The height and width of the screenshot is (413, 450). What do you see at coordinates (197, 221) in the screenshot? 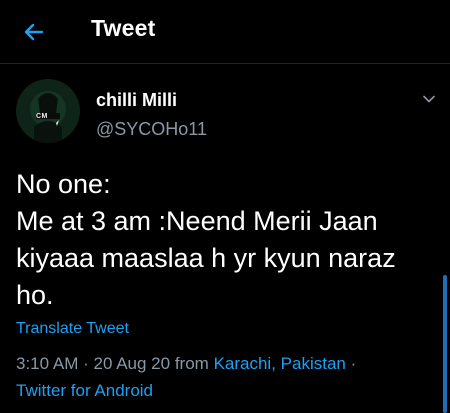
I see `tweet-text-line: Me at 3 am :Neend Merii Jaan` at bounding box center [197, 221].